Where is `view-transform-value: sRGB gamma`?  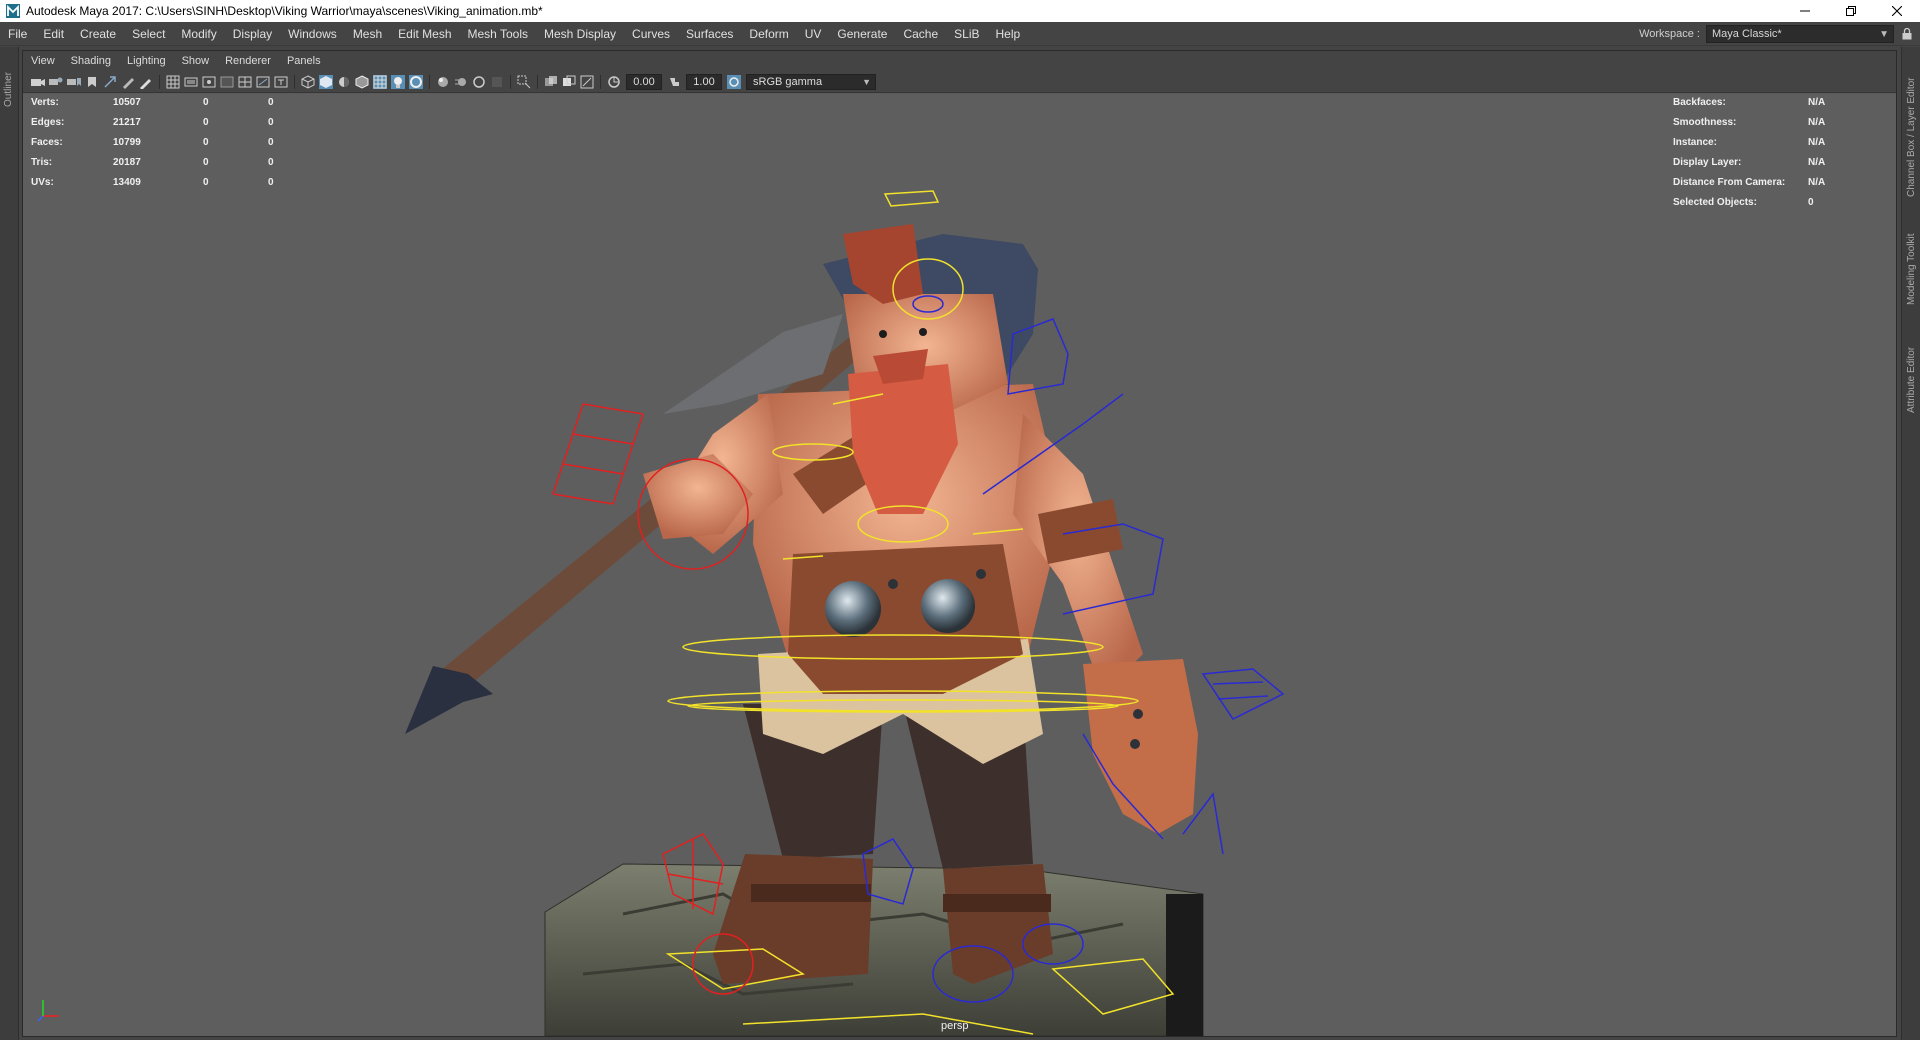
view-transform-value: sRGB gamma is located at coordinates (788, 81).